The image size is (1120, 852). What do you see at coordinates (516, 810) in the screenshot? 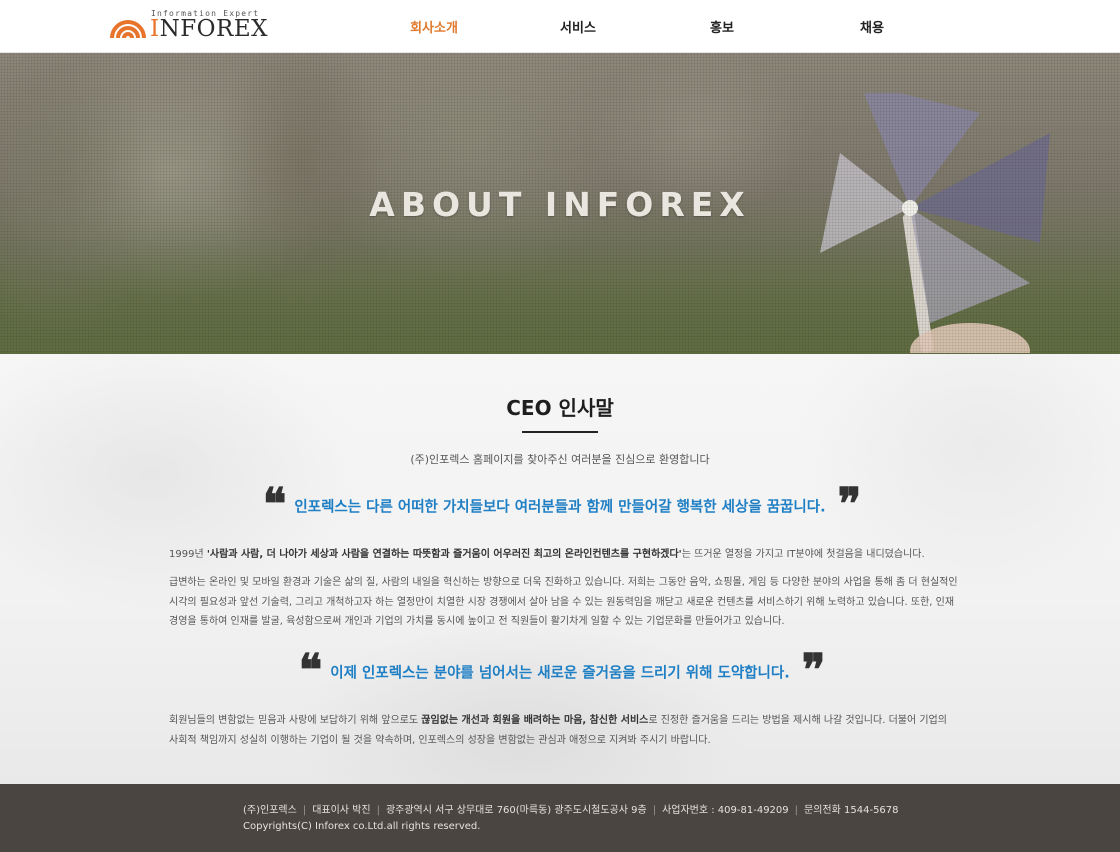
I see `footer-address: 광주광역시 서구 상무대로 760(마륵동) 광주도시철도공사 9층` at bounding box center [516, 810].